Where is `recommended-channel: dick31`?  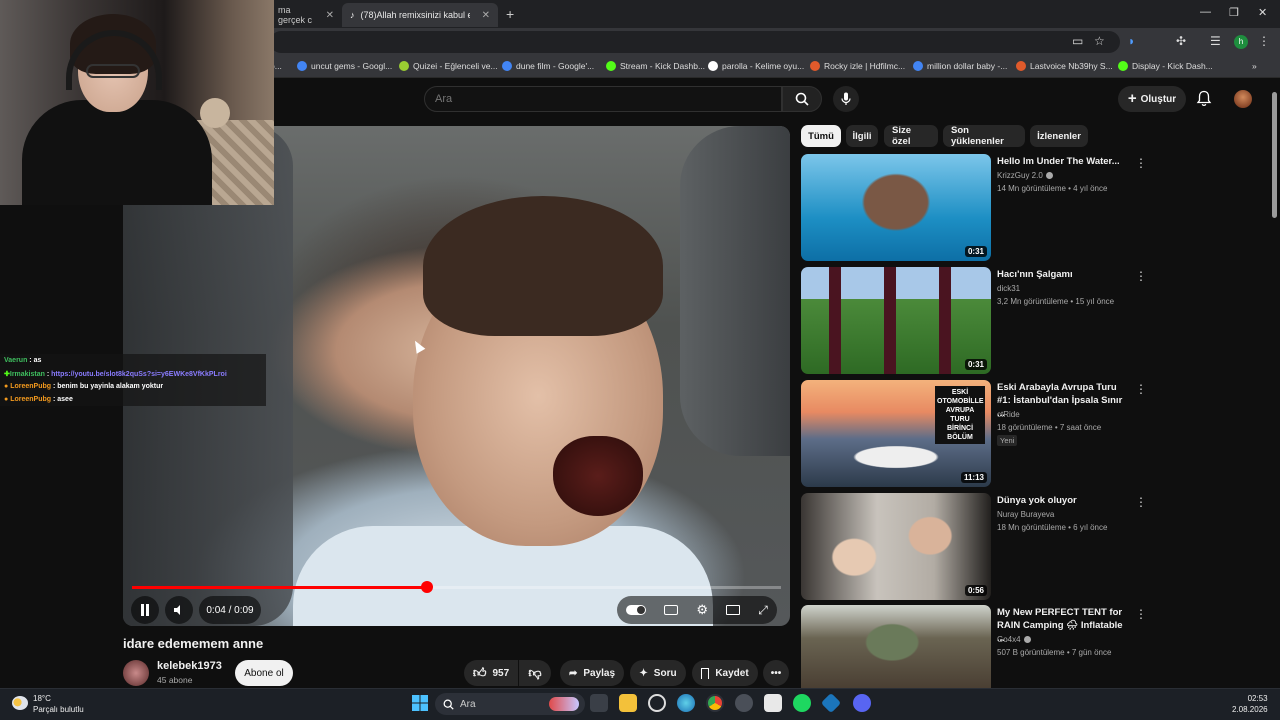 recommended-channel: dick31 is located at coordinates (1008, 288).